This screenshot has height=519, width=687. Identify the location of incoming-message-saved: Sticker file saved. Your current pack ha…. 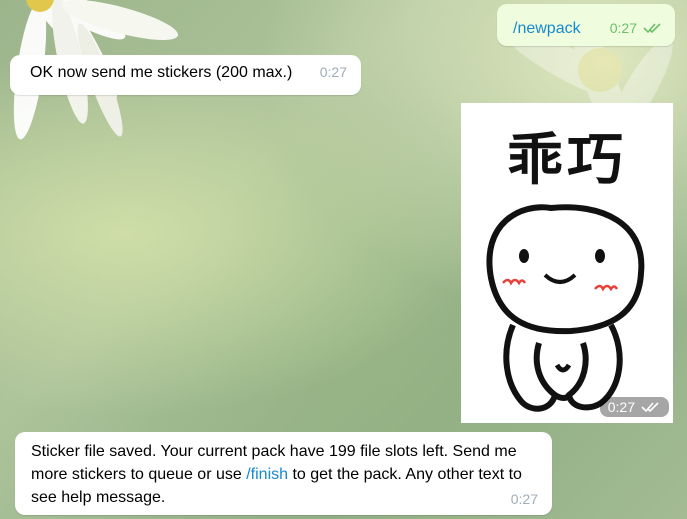
(283, 473).